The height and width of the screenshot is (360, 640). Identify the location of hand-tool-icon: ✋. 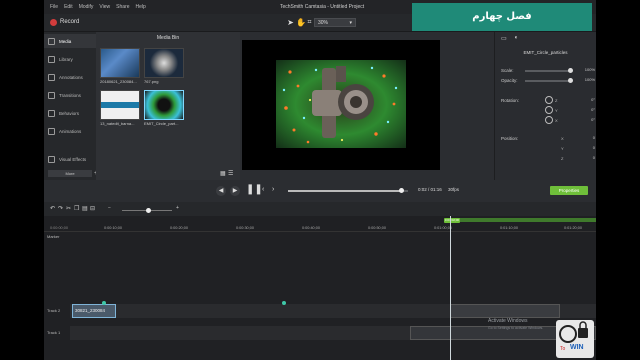
(301, 22).